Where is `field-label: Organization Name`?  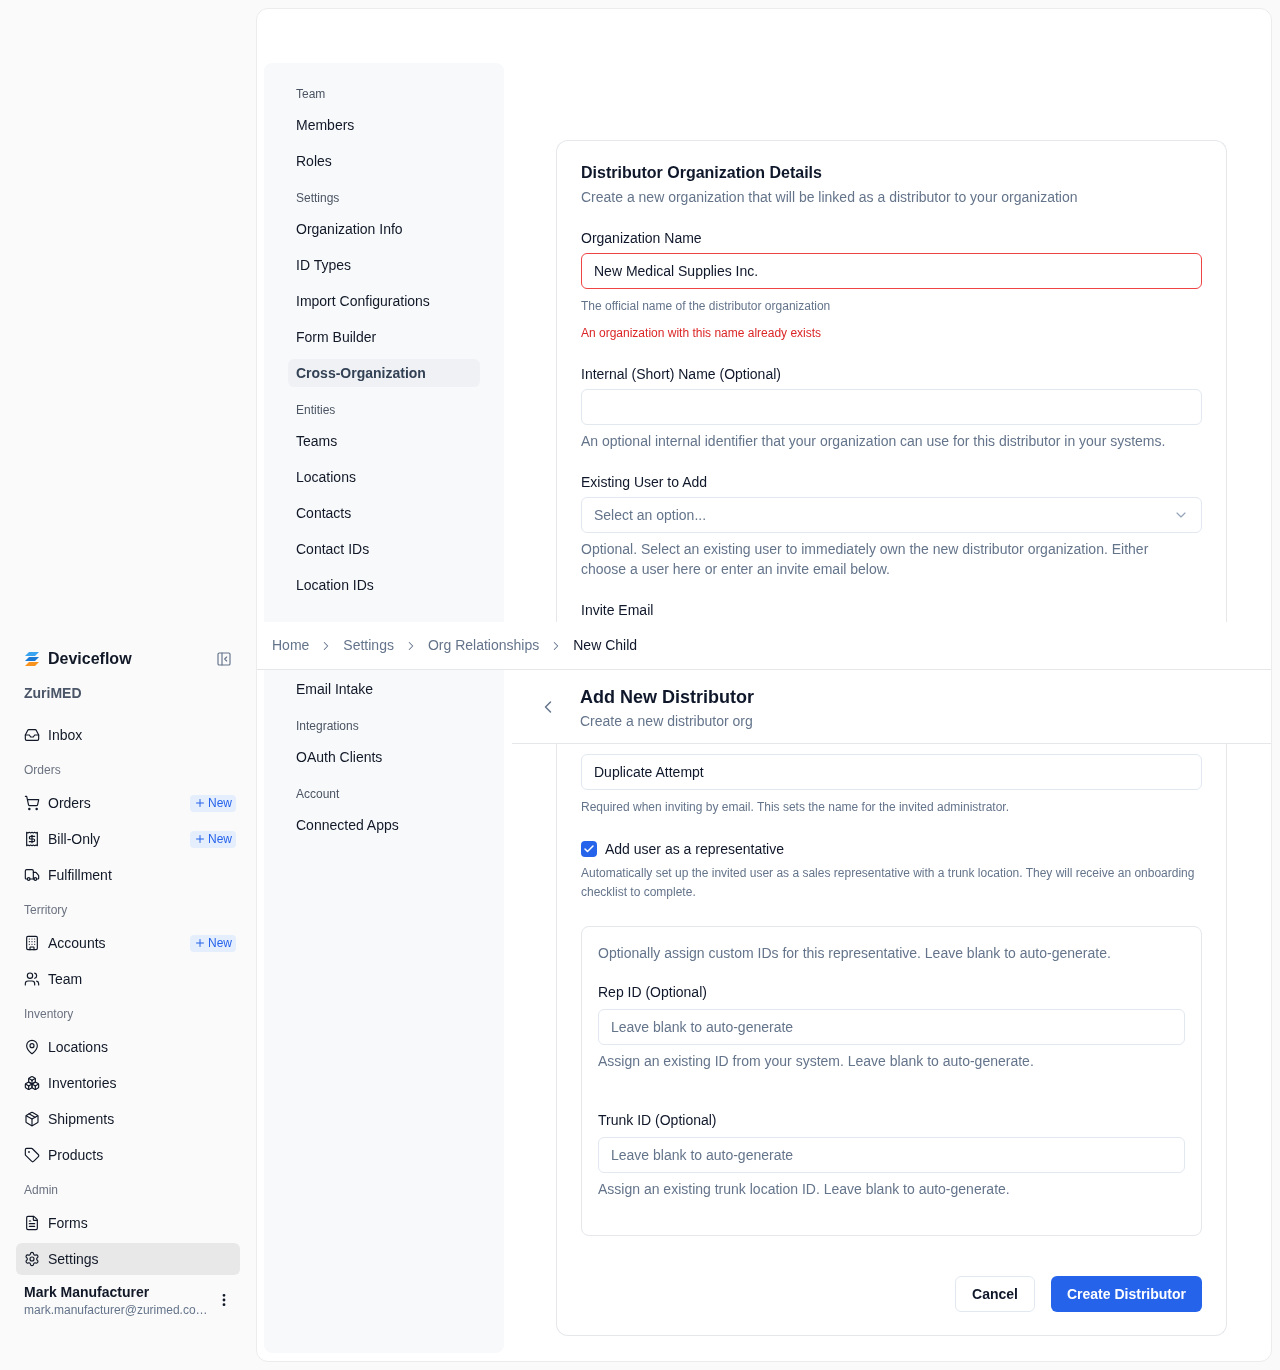 field-label: Organization Name is located at coordinates (642, 238).